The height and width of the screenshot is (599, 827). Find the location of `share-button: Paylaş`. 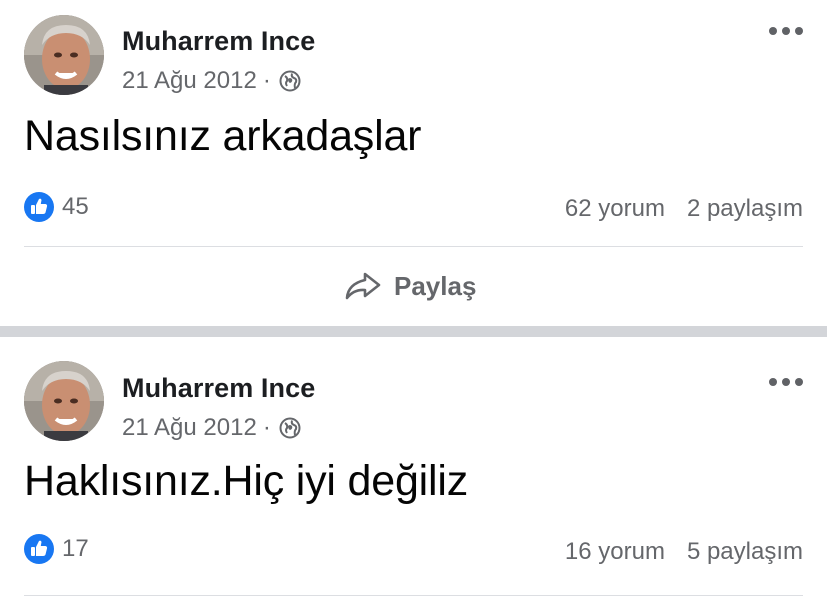

share-button: Paylaş is located at coordinates (410, 286).